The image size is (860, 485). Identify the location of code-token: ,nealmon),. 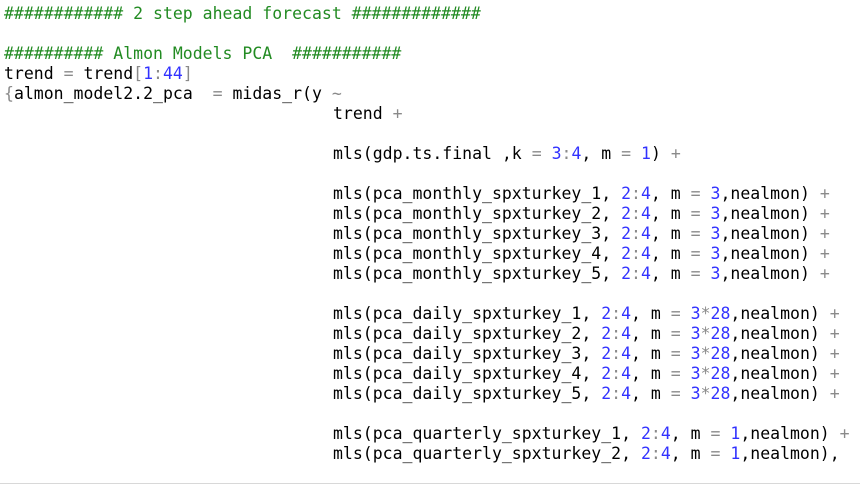
(790, 453).